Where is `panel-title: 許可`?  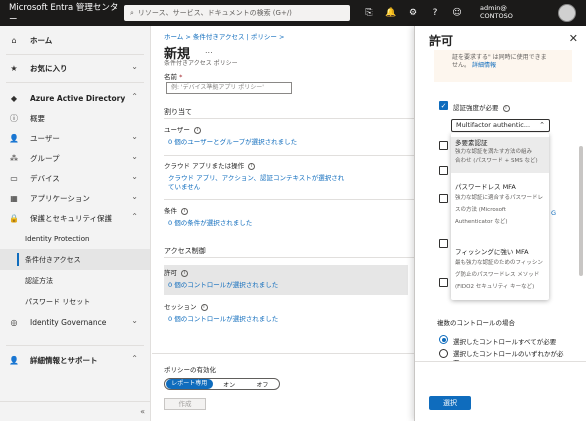
panel-title: 許可 is located at coordinates (441, 41).